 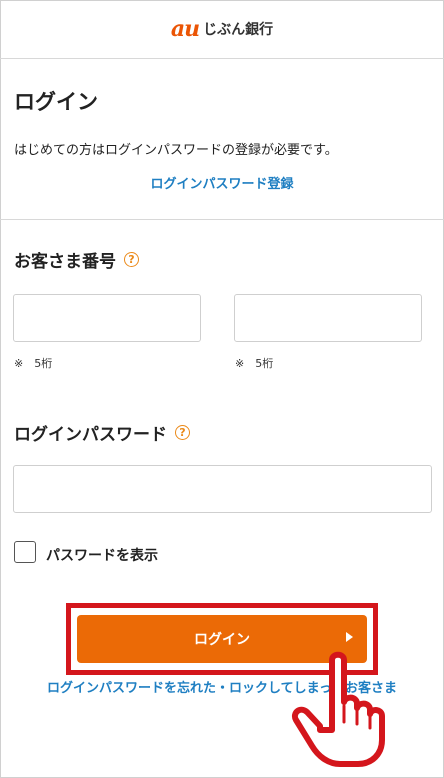 What do you see at coordinates (222, 489) in the screenshot?
I see `password-field` at bounding box center [222, 489].